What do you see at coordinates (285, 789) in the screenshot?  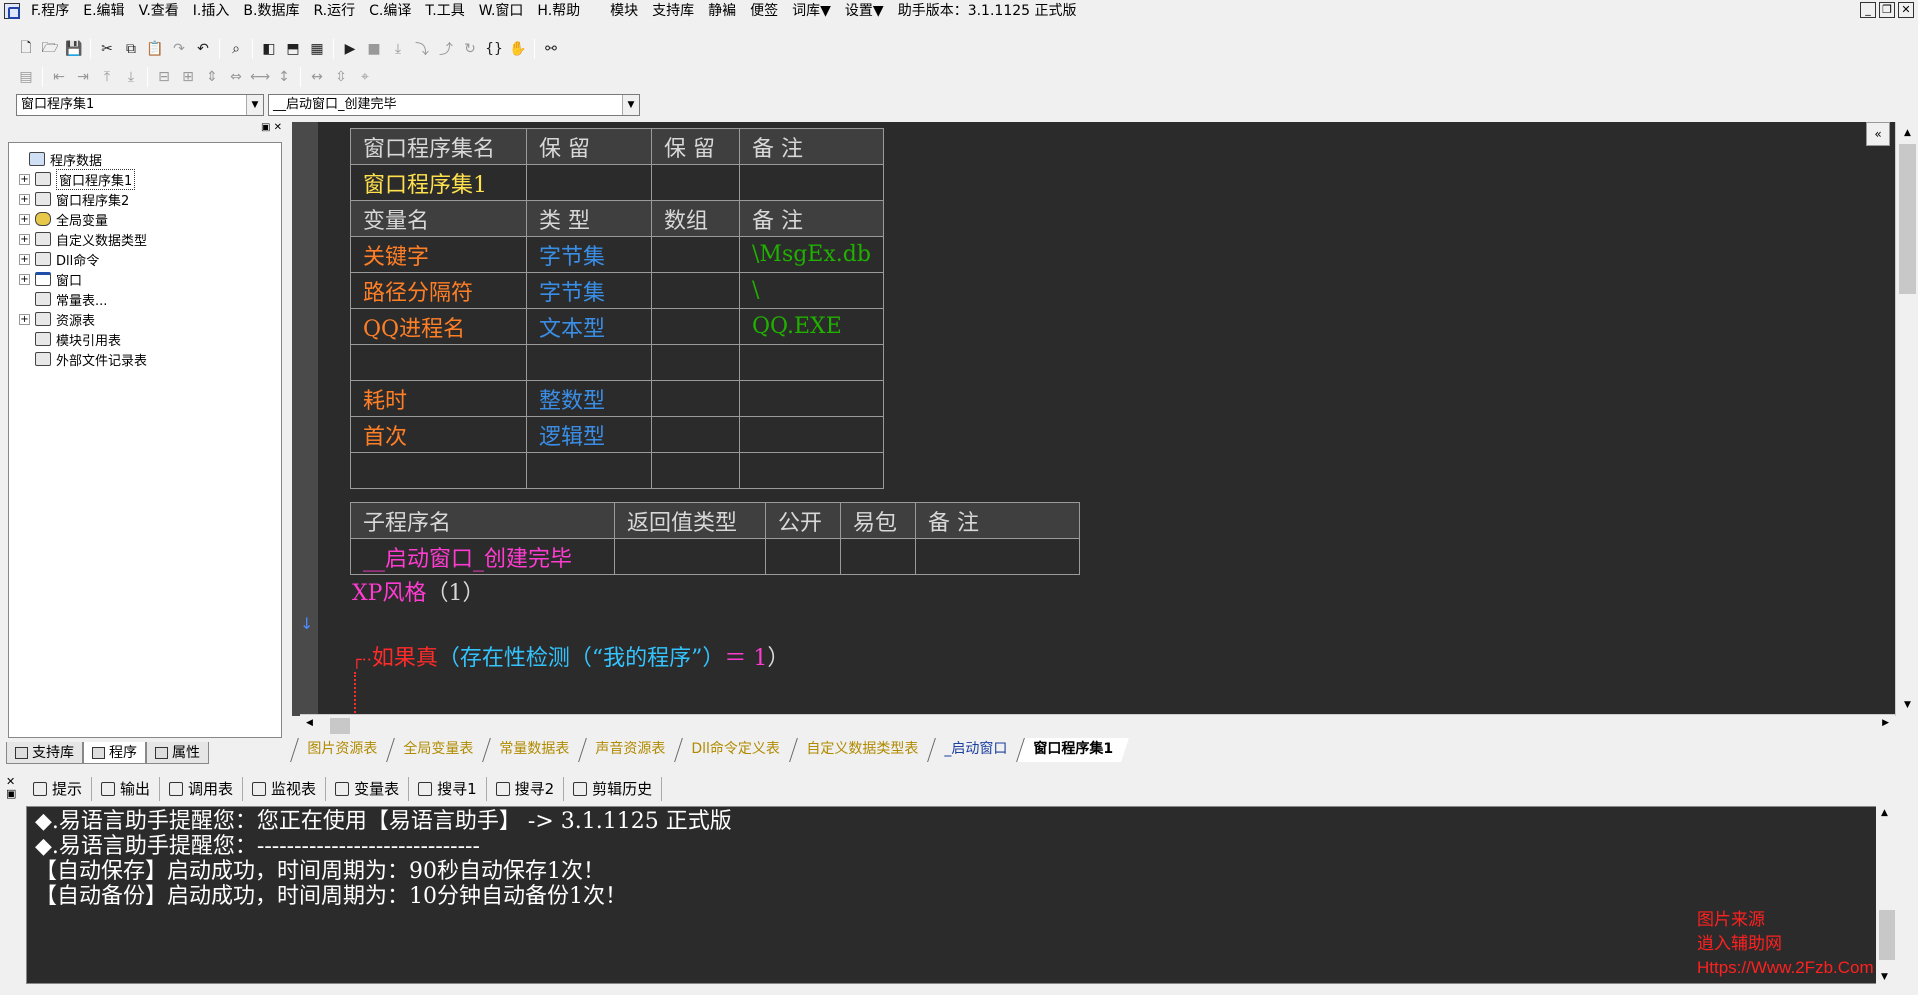 I see `bottom-tab: 监视表` at bounding box center [285, 789].